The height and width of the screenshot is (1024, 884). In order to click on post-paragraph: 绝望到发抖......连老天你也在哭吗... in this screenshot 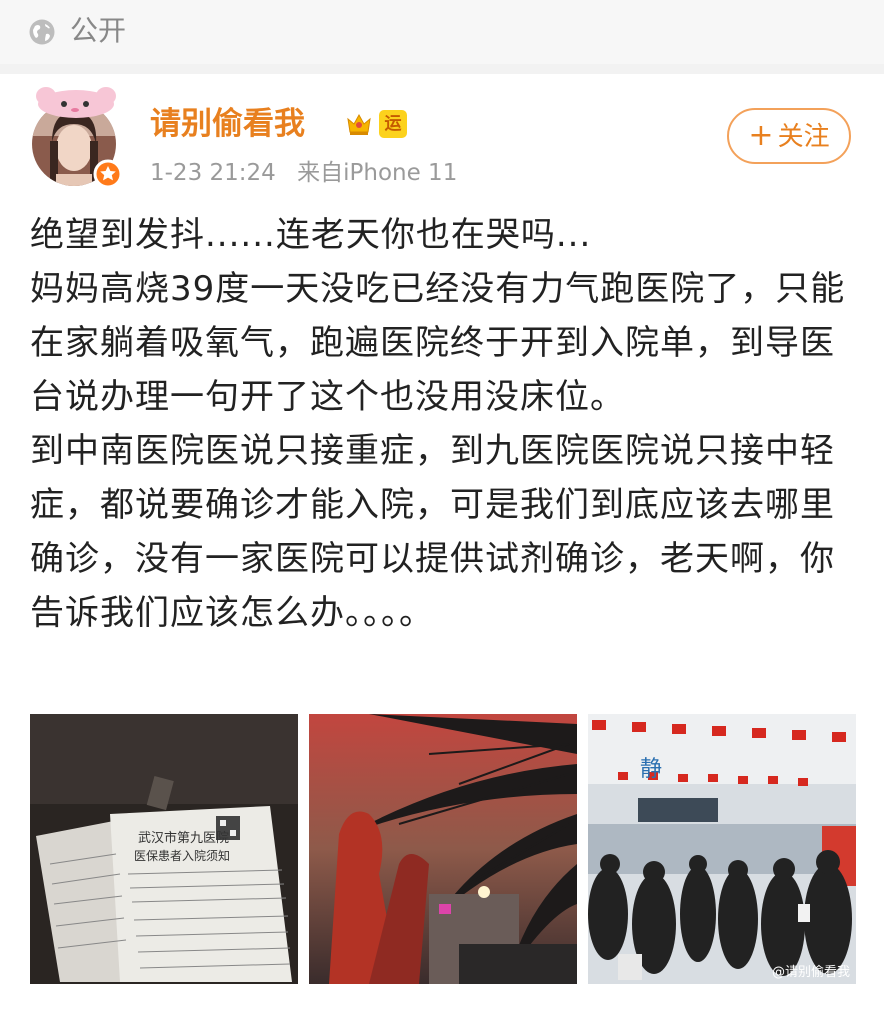, I will do `click(311, 235)`.